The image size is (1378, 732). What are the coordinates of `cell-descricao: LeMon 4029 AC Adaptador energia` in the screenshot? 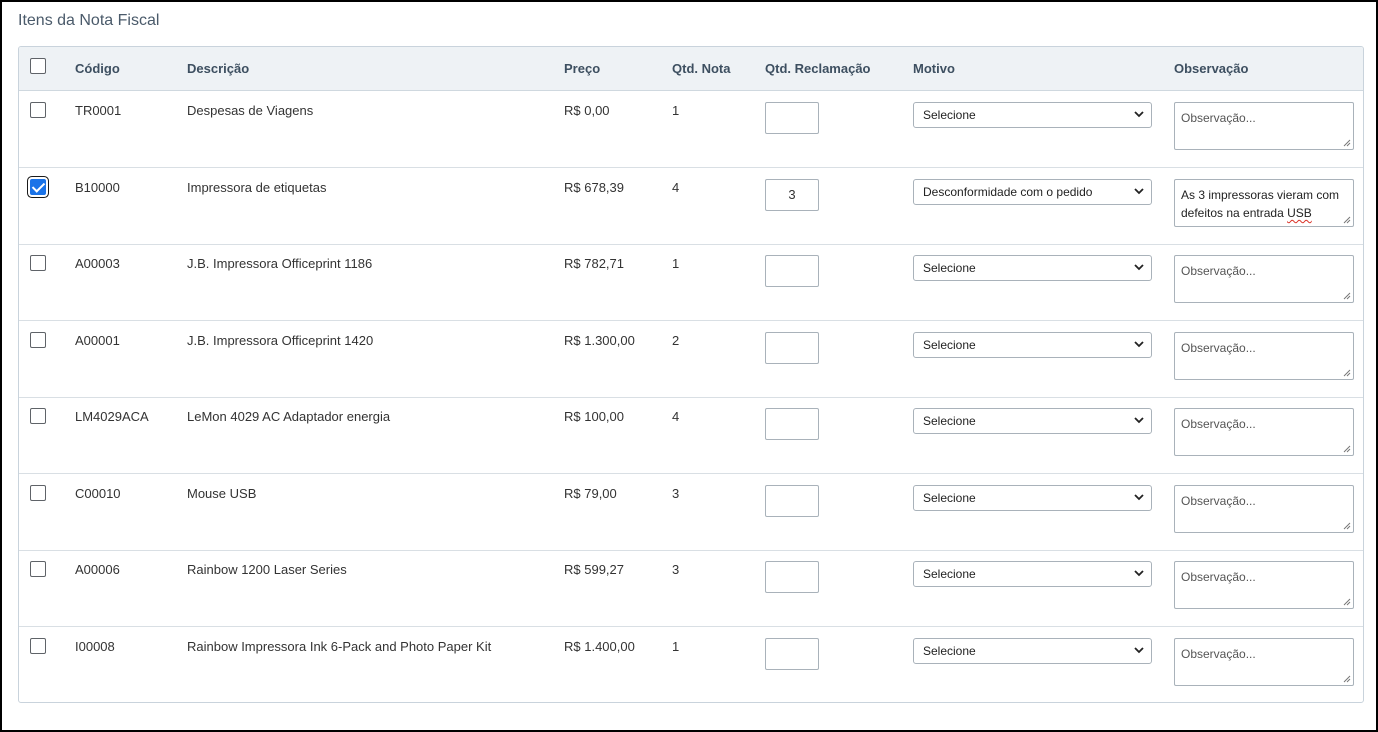 It's located at (289, 416).